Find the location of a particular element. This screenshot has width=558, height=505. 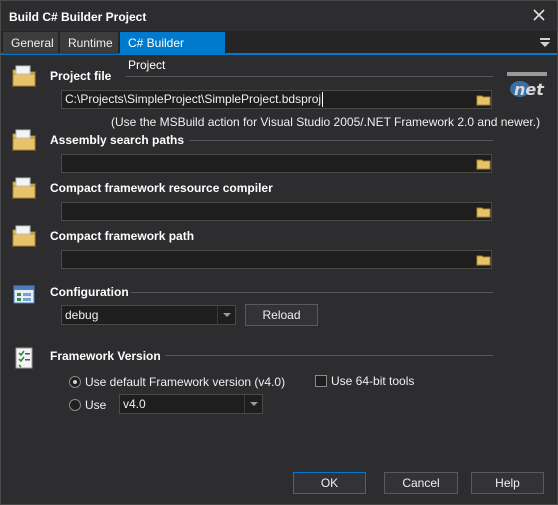

assembly-search-paths-input is located at coordinates (276, 163).